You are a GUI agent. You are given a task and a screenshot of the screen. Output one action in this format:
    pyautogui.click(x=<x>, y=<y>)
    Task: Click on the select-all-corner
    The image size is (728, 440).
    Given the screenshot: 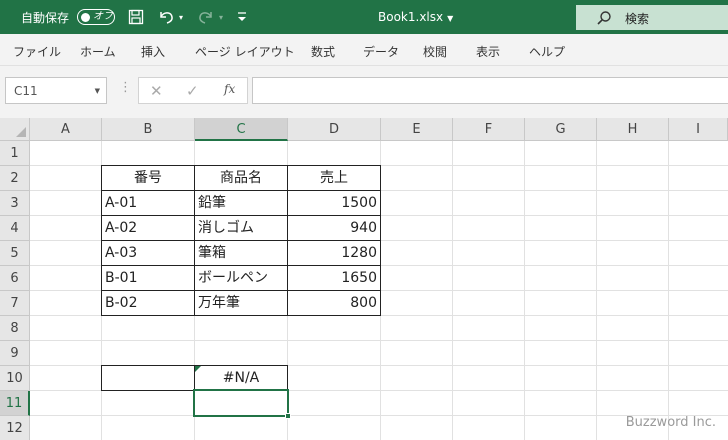 What is the action you would take?
    pyautogui.click(x=15, y=129)
    